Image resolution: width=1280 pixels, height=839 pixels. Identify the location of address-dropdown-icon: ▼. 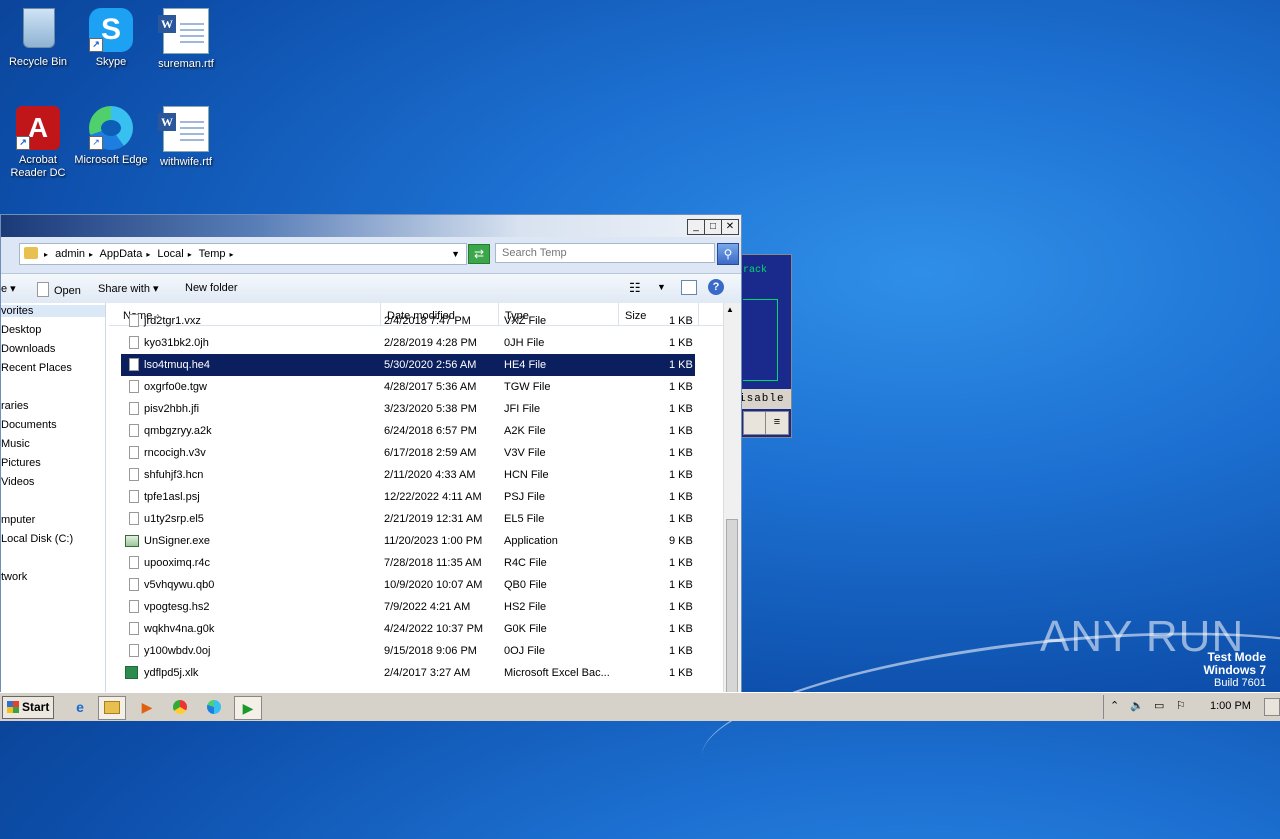
(455, 254).